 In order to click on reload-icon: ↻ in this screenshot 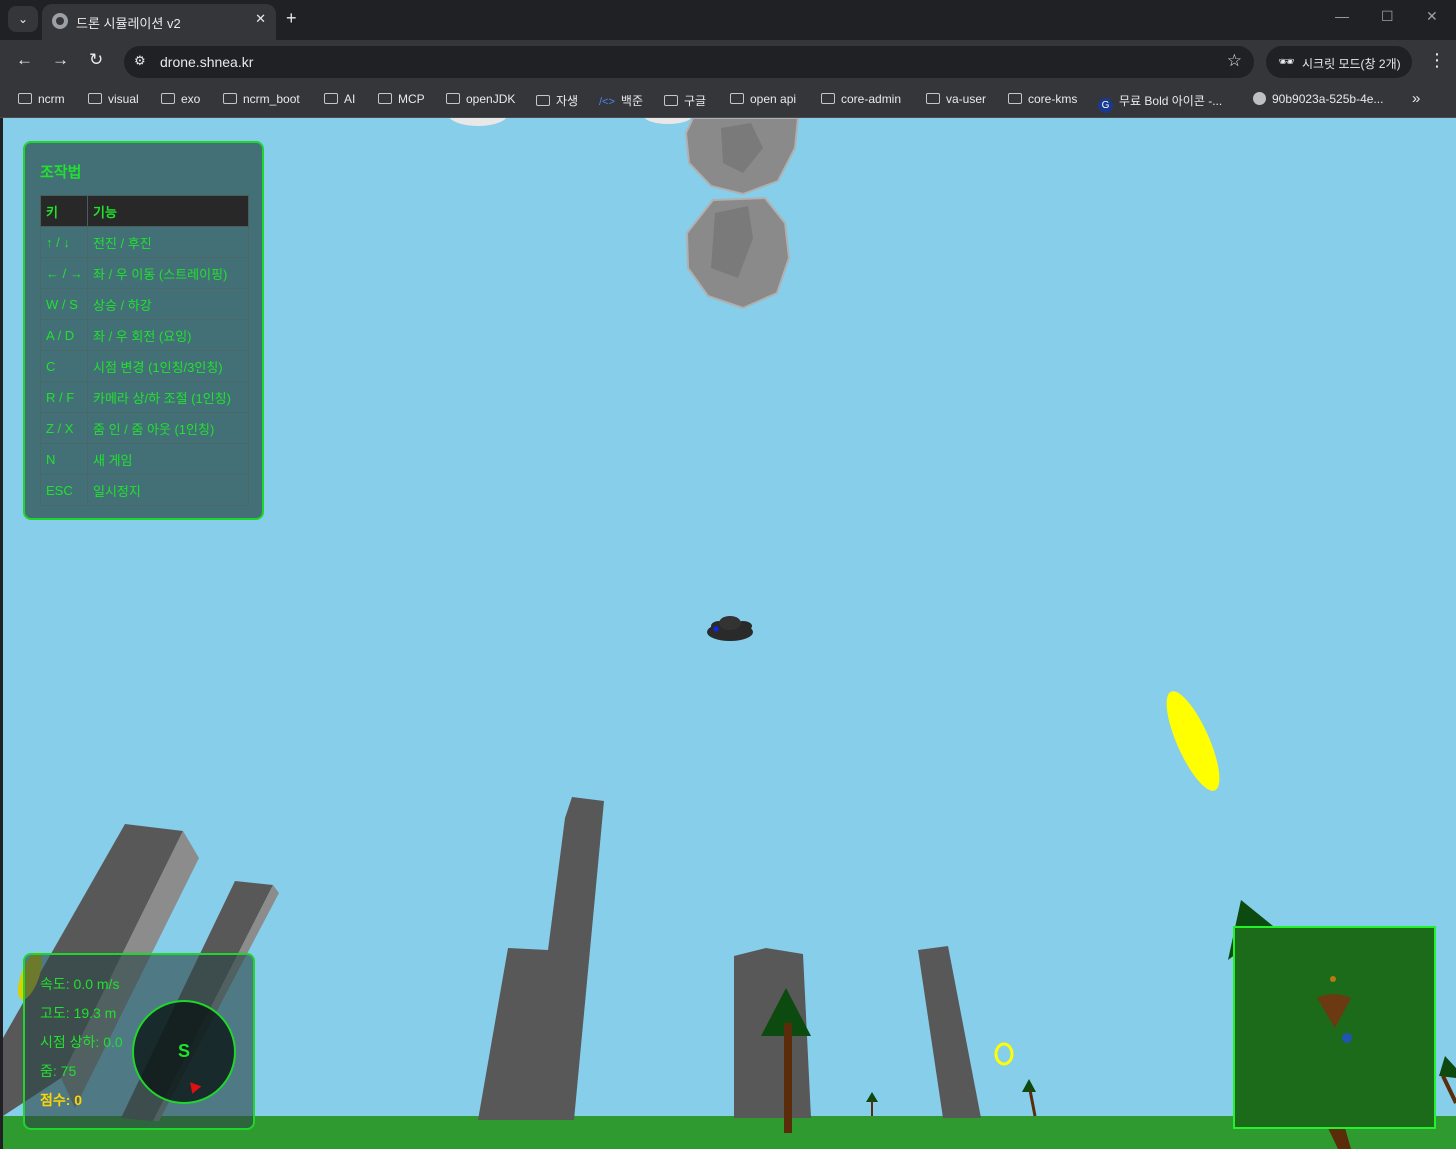, I will do `click(96, 60)`.